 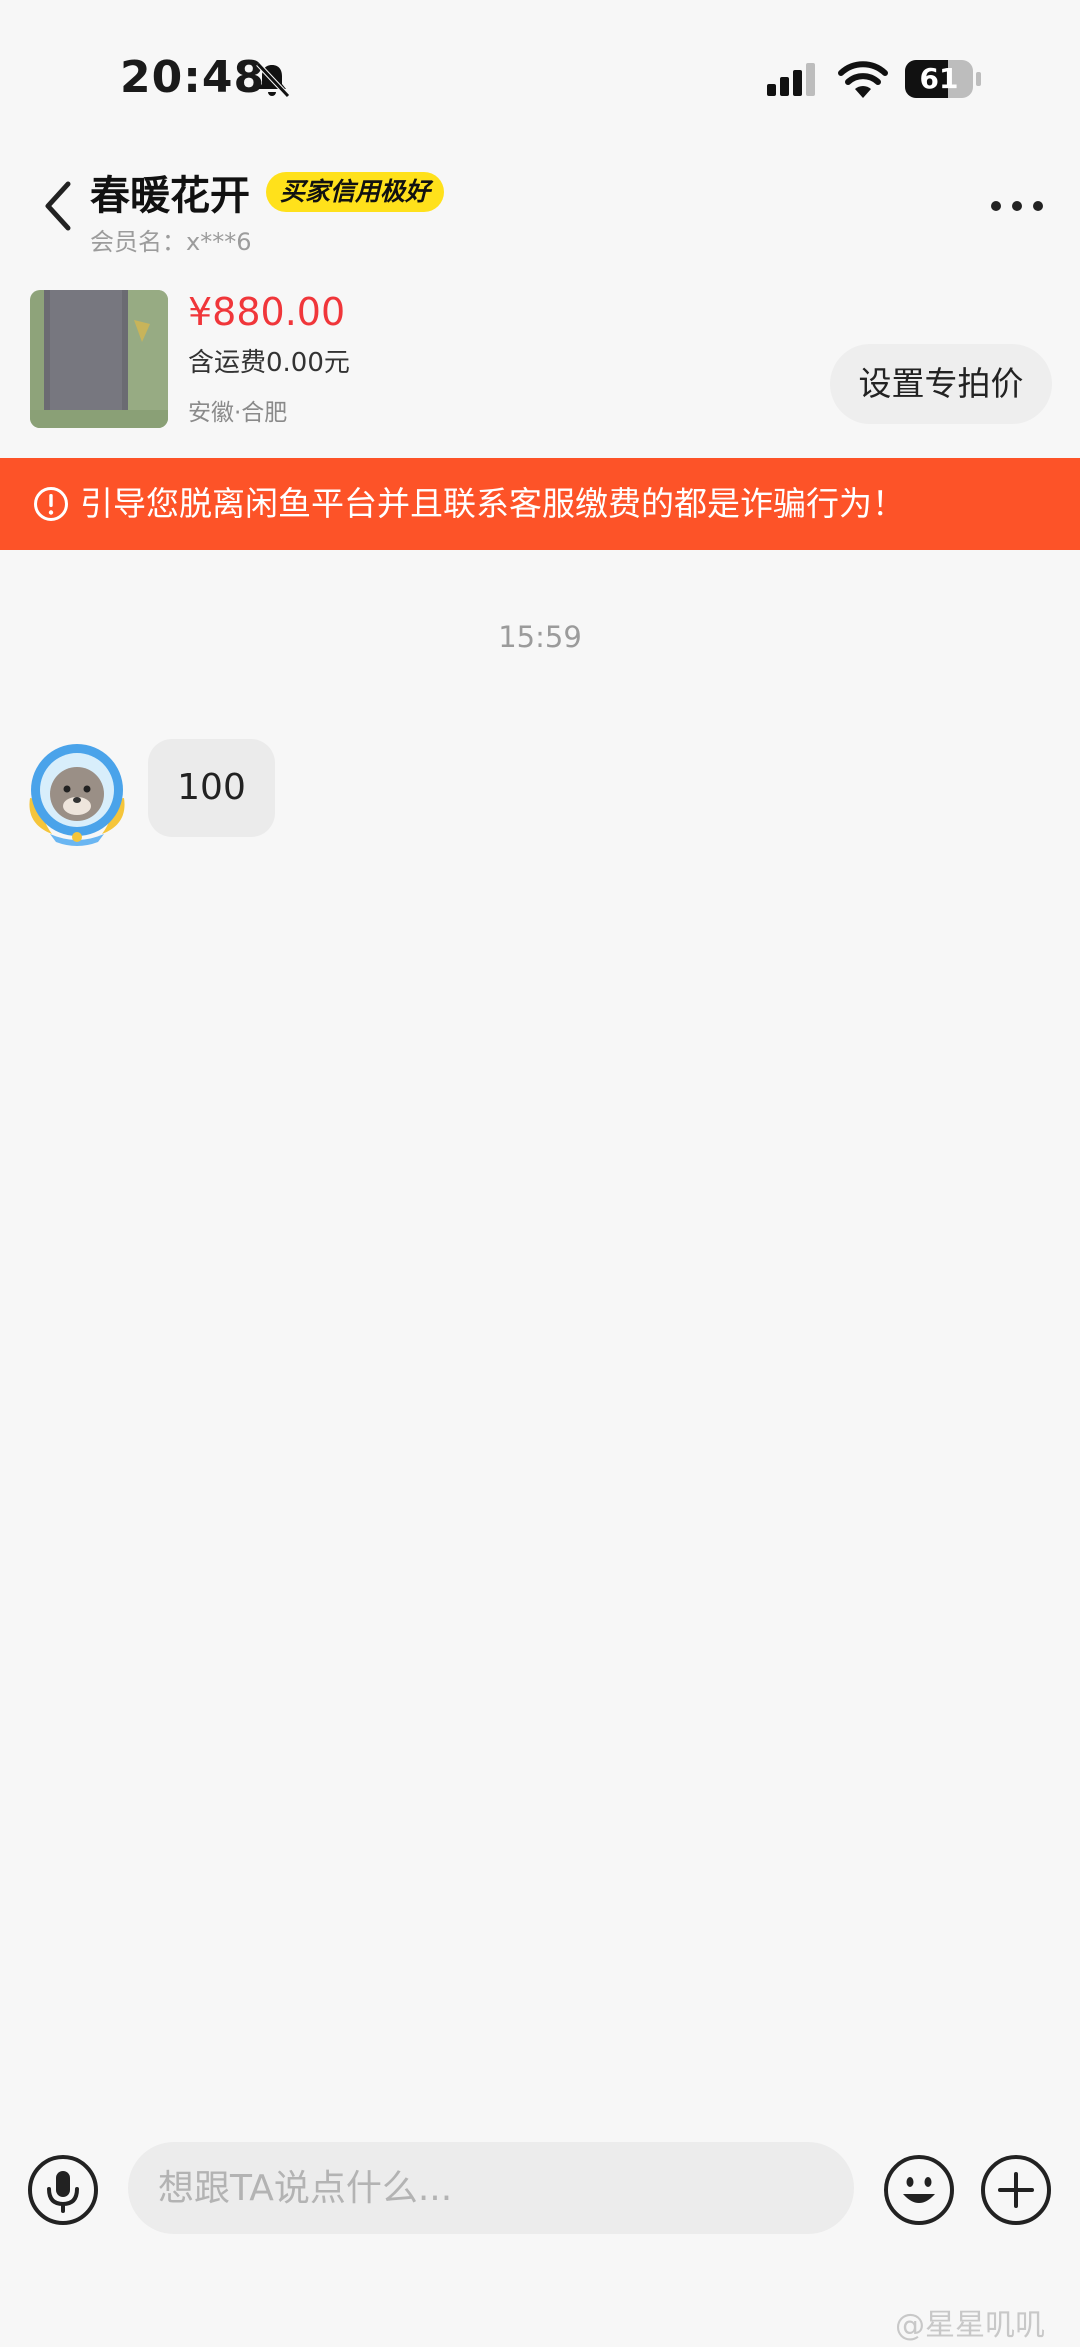 What do you see at coordinates (941, 384) in the screenshot?
I see `set-special-price-button: 设置专拍价` at bounding box center [941, 384].